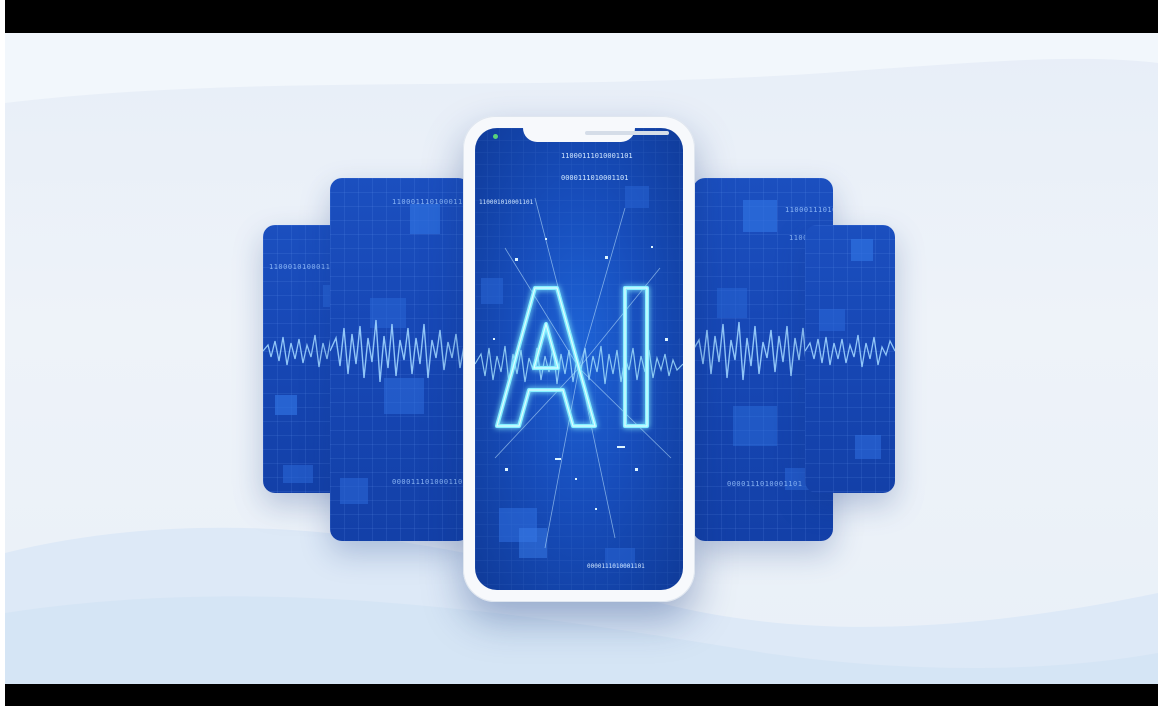  I want to click on speaker-grille, so click(627, 133).